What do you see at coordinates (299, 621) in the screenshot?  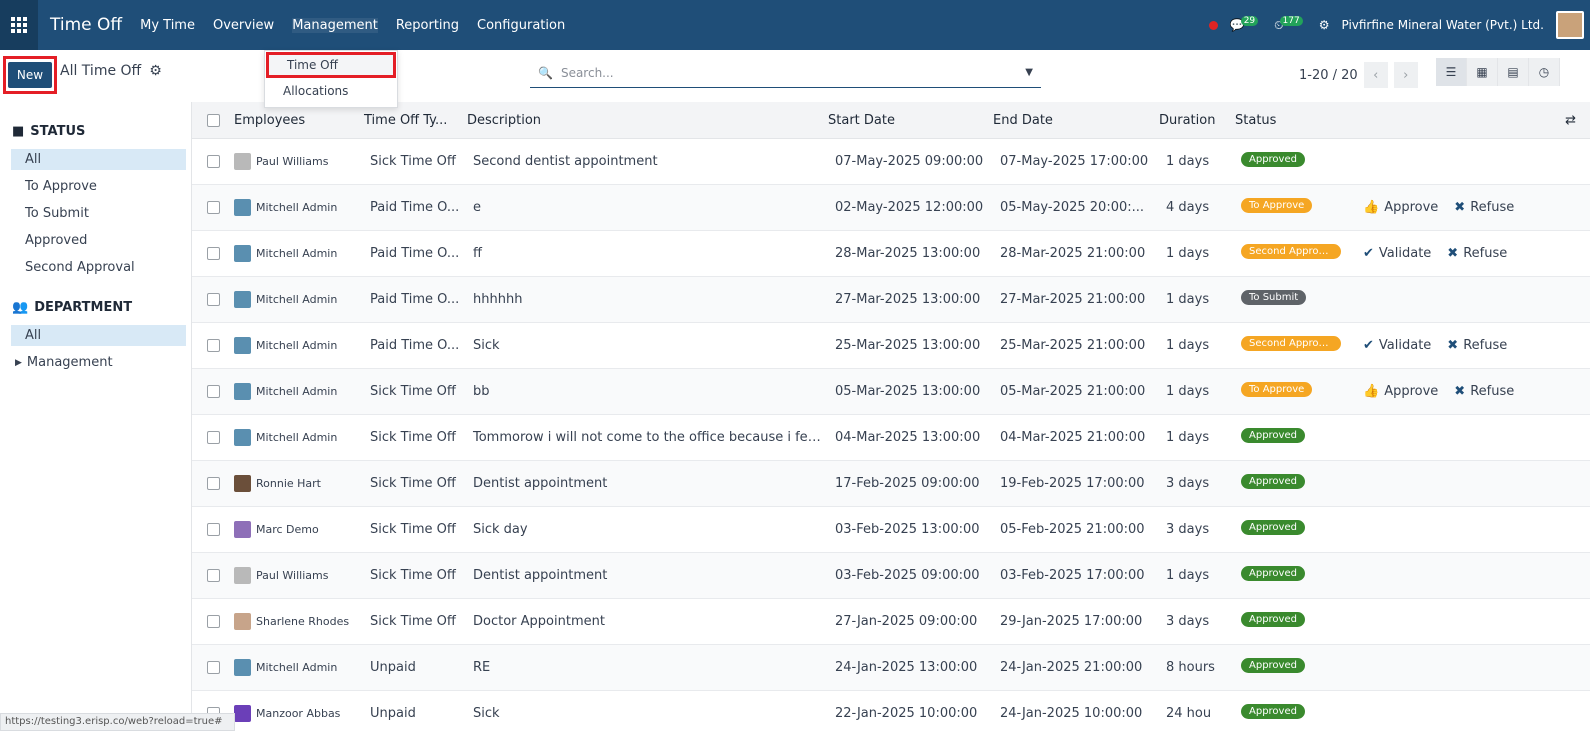 I see `employee-cell: Sharlene Rhodes` at bounding box center [299, 621].